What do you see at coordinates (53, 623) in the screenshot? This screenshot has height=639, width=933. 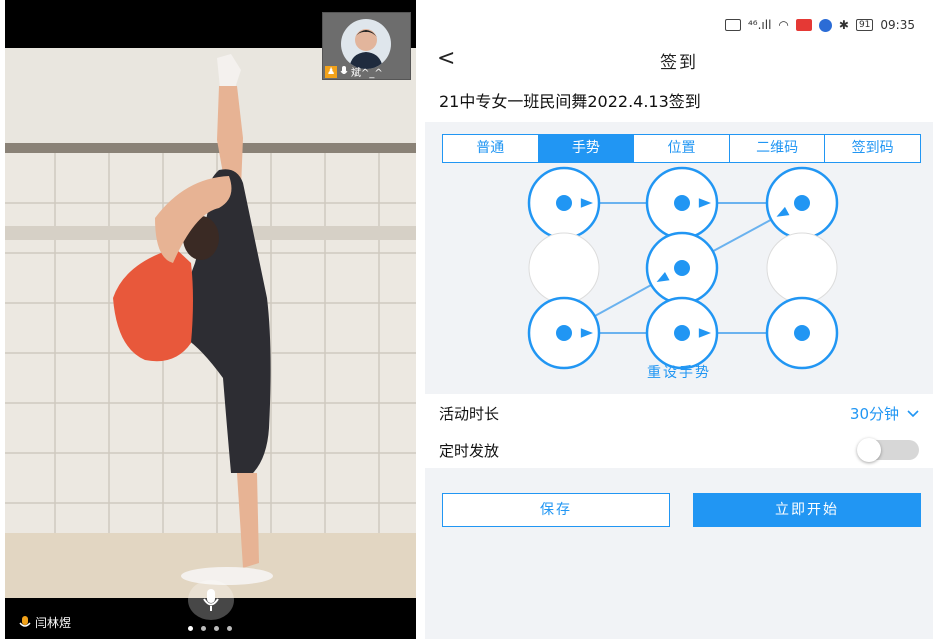 I see `self-participant-name: 闫林煜` at bounding box center [53, 623].